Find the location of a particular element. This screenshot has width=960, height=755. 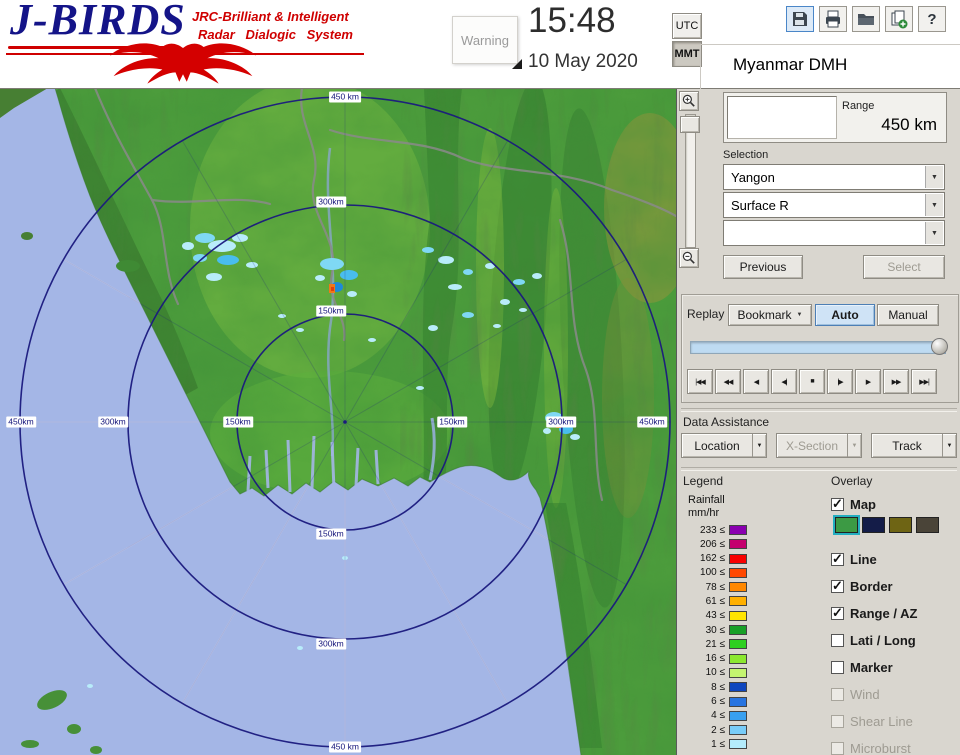

utc-button: UTC is located at coordinates (687, 26).